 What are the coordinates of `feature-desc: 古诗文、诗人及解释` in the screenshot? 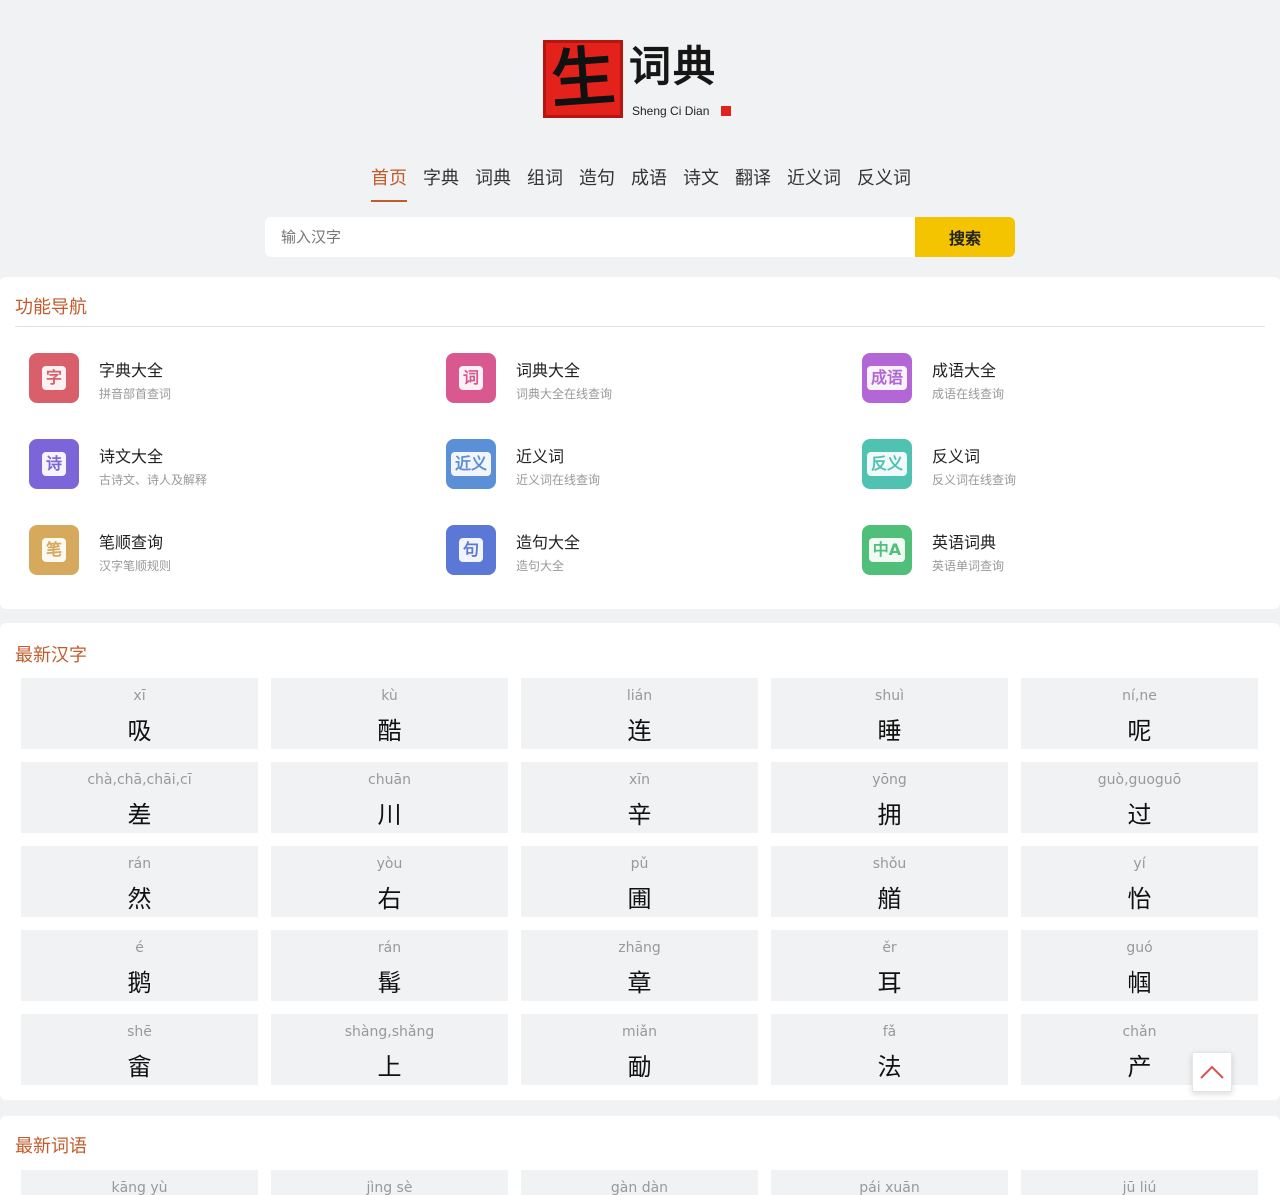 It's located at (153, 480).